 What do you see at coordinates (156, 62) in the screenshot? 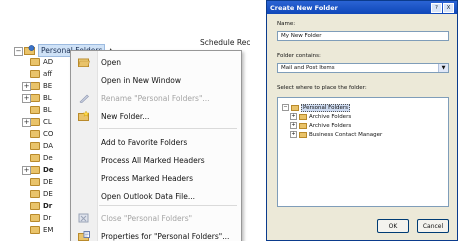
I see `context-menu-item: Open` at bounding box center [156, 62].